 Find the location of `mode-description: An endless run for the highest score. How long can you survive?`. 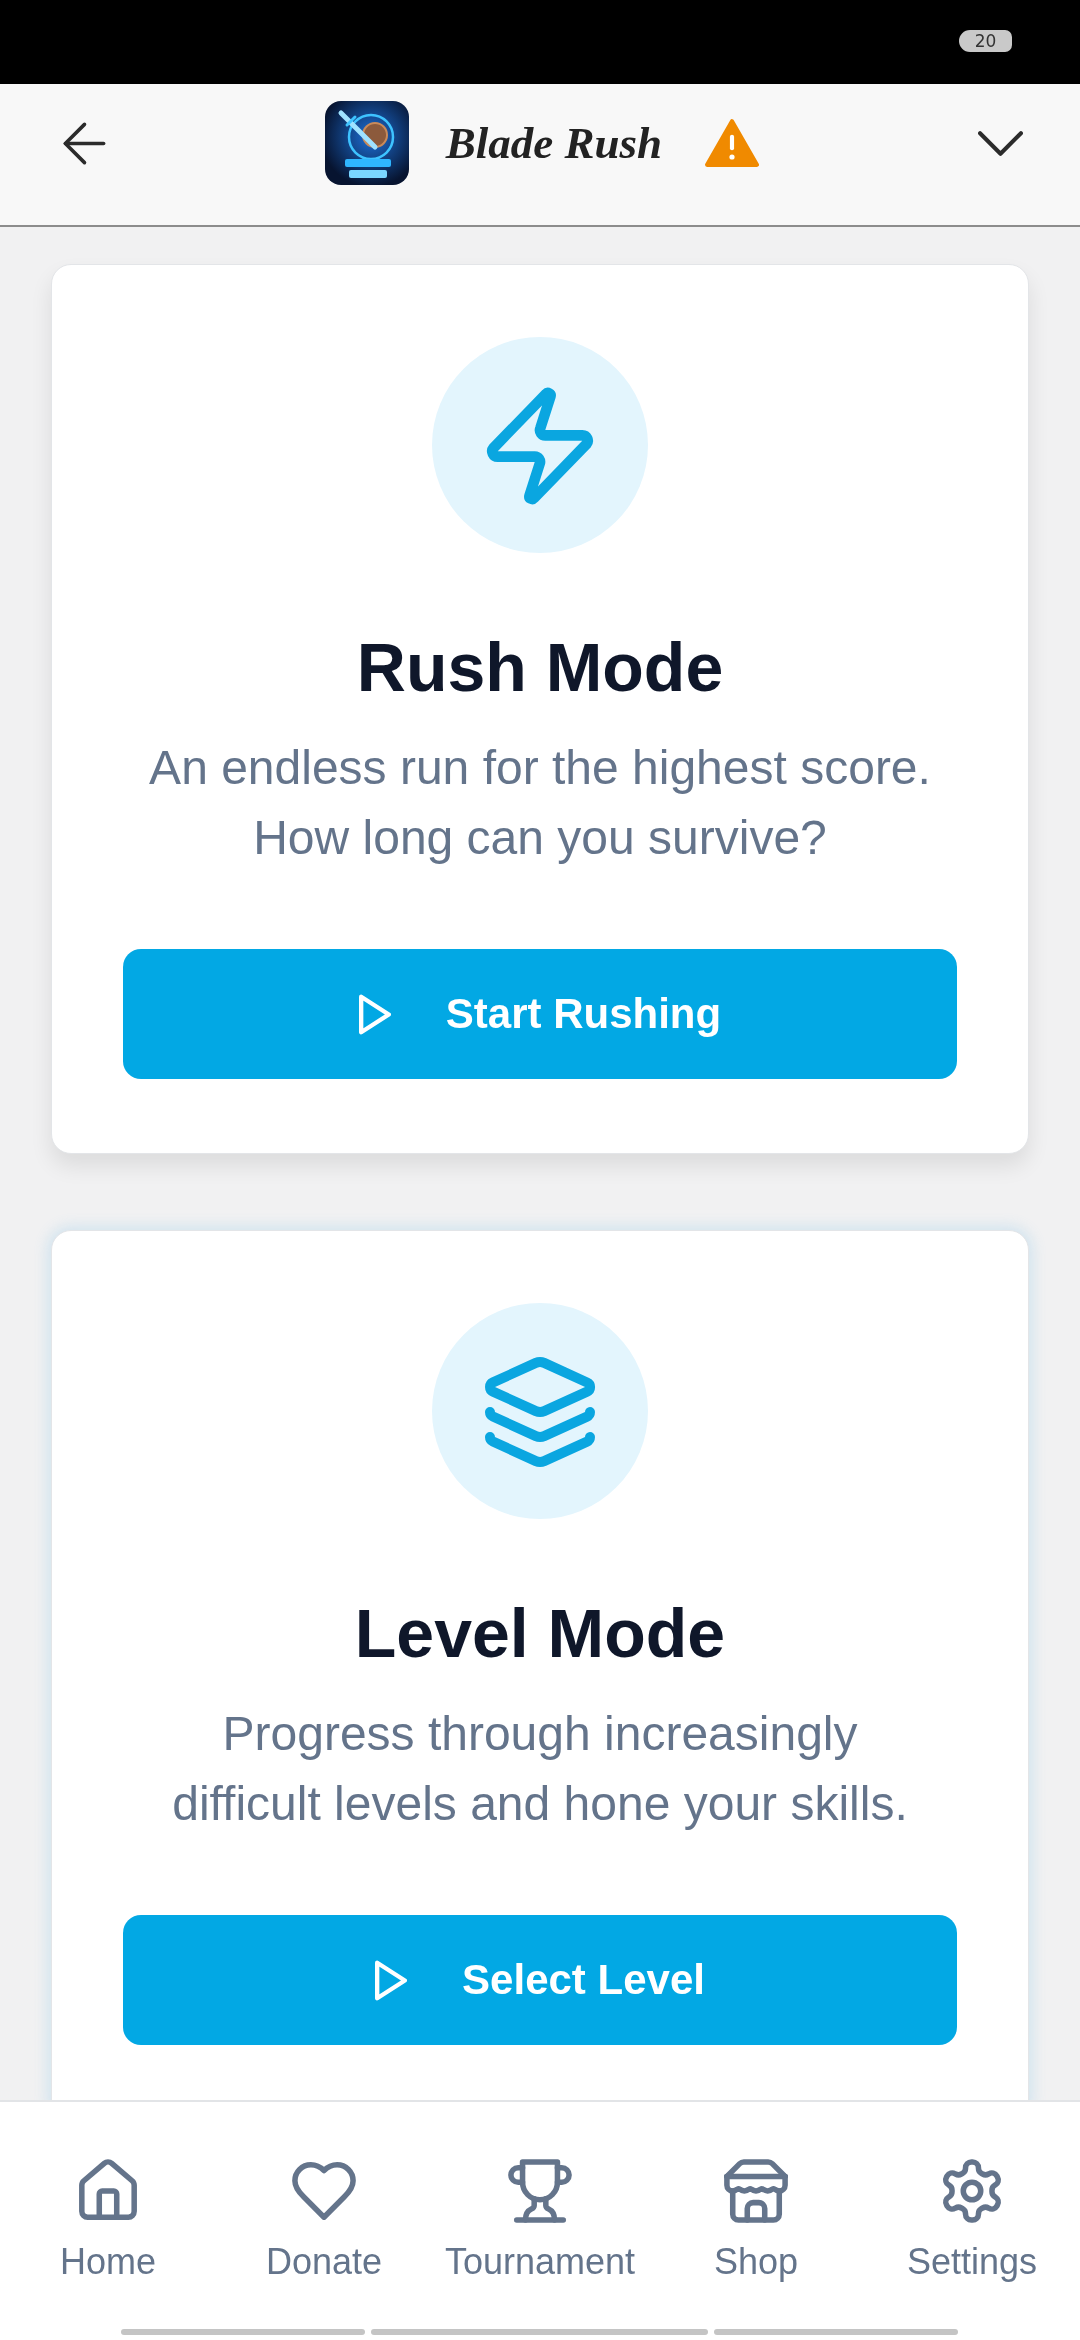

mode-description: An endless run for the highest score. How long can you survive? is located at coordinates (540, 803).